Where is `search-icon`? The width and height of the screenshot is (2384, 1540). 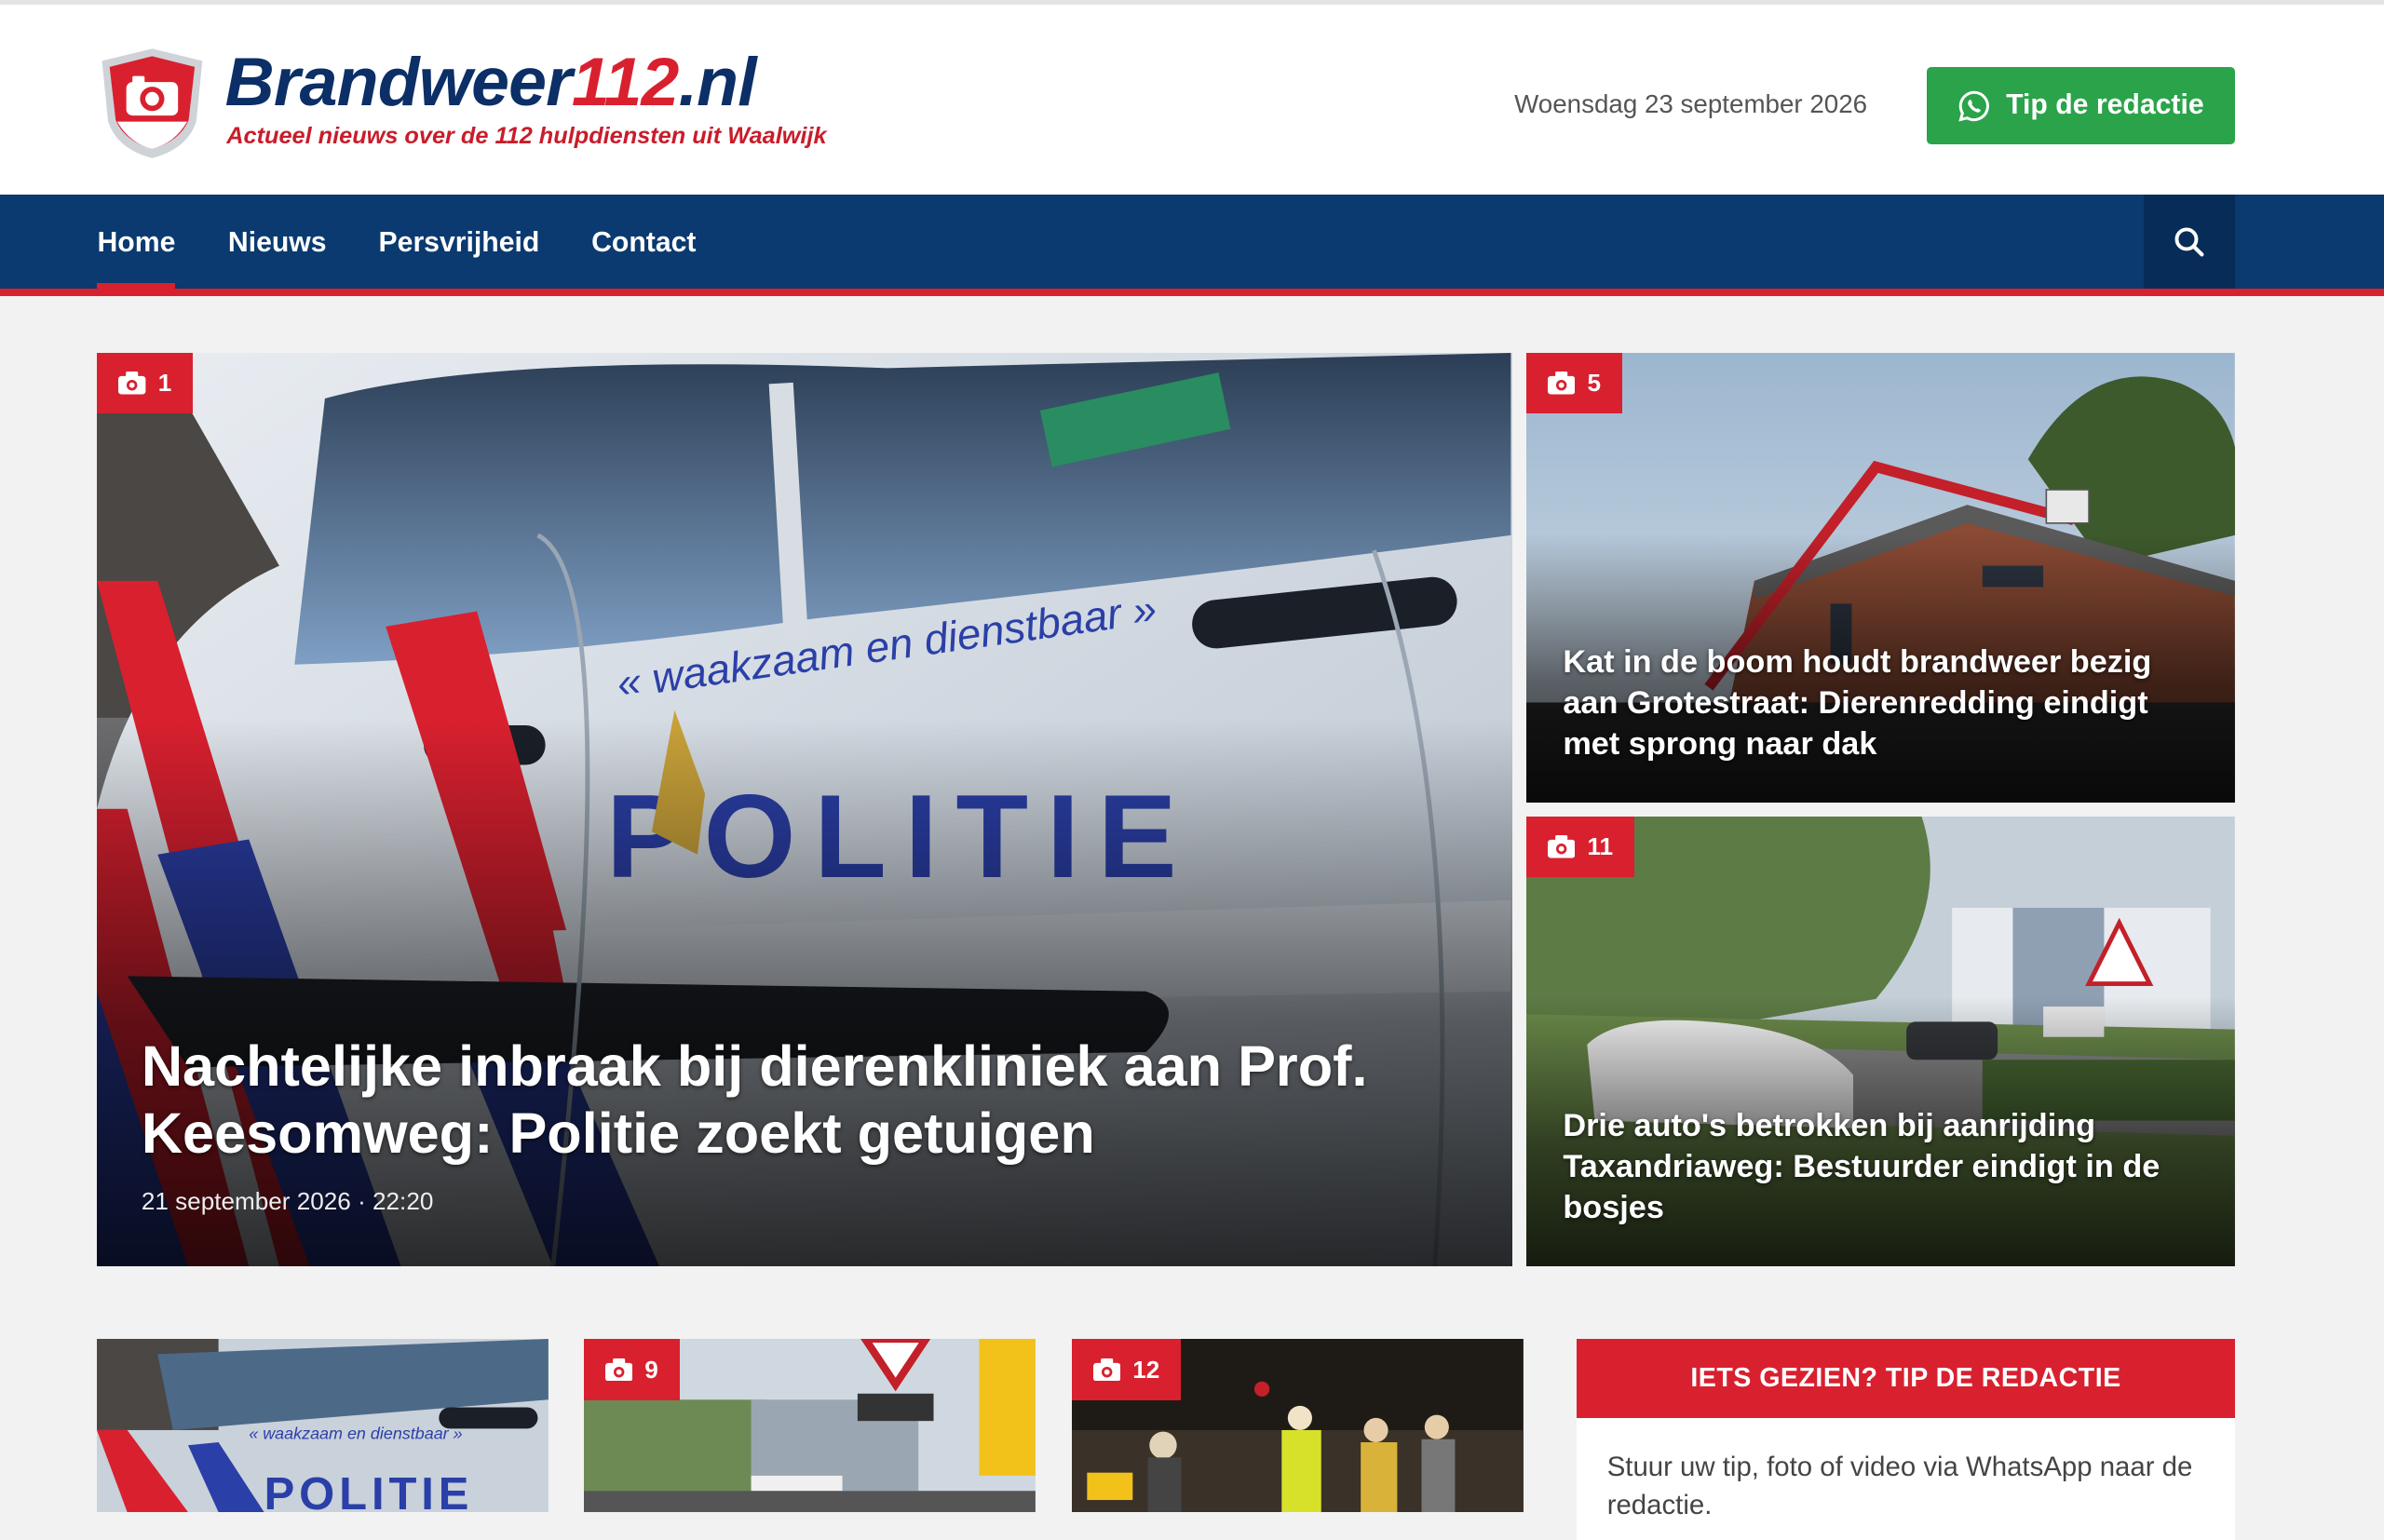 search-icon is located at coordinates (2189, 242).